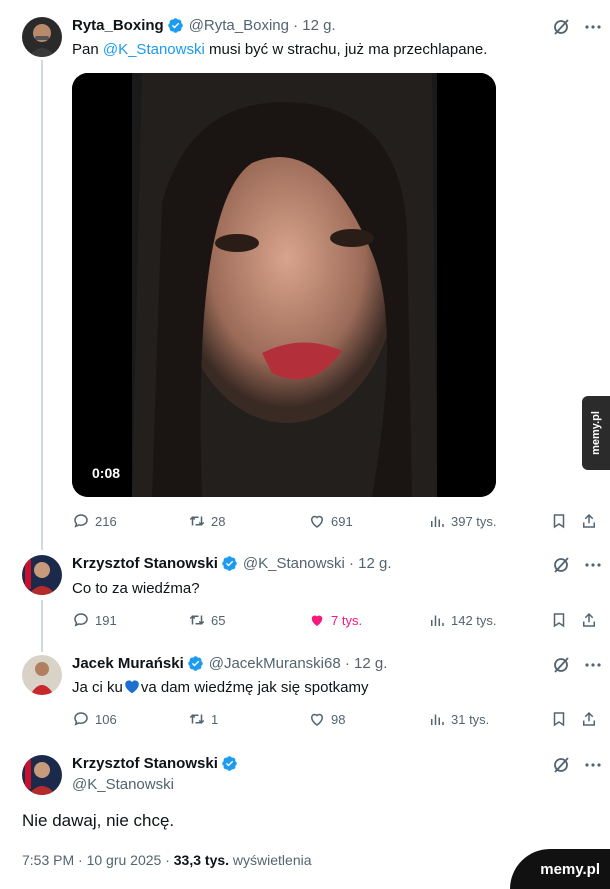 Image resolution: width=610 pixels, height=889 pixels. Describe the element at coordinates (98, 820) in the screenshot. I see `tweet-text: Nie dawaj, nie chcę.` at that location.